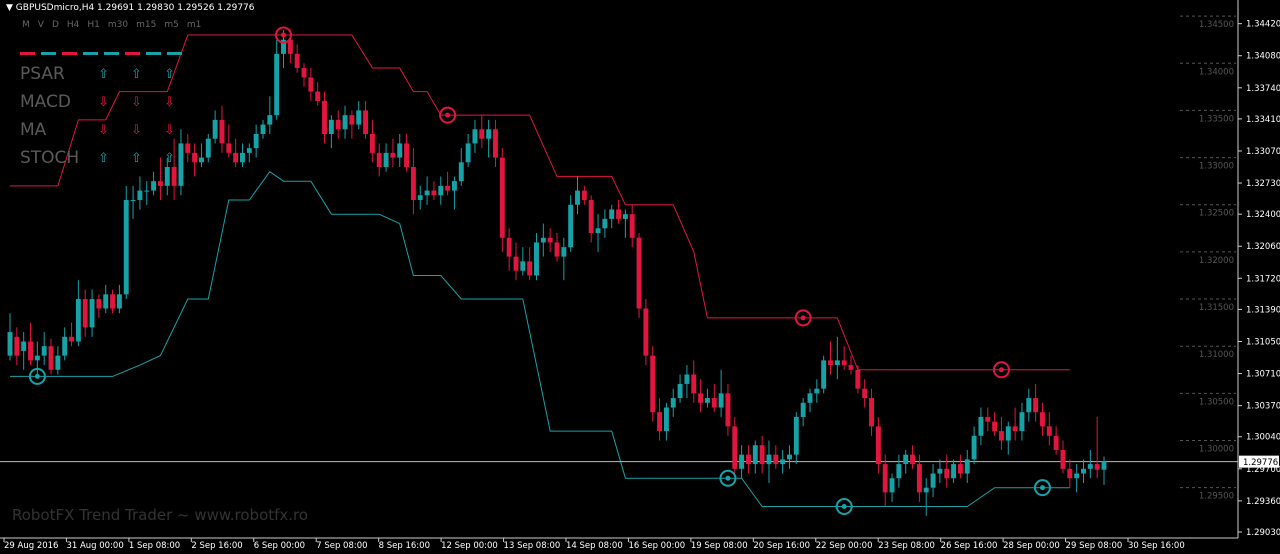  I want to click on y-tick-label: 1.29030, so click(1263, 533).